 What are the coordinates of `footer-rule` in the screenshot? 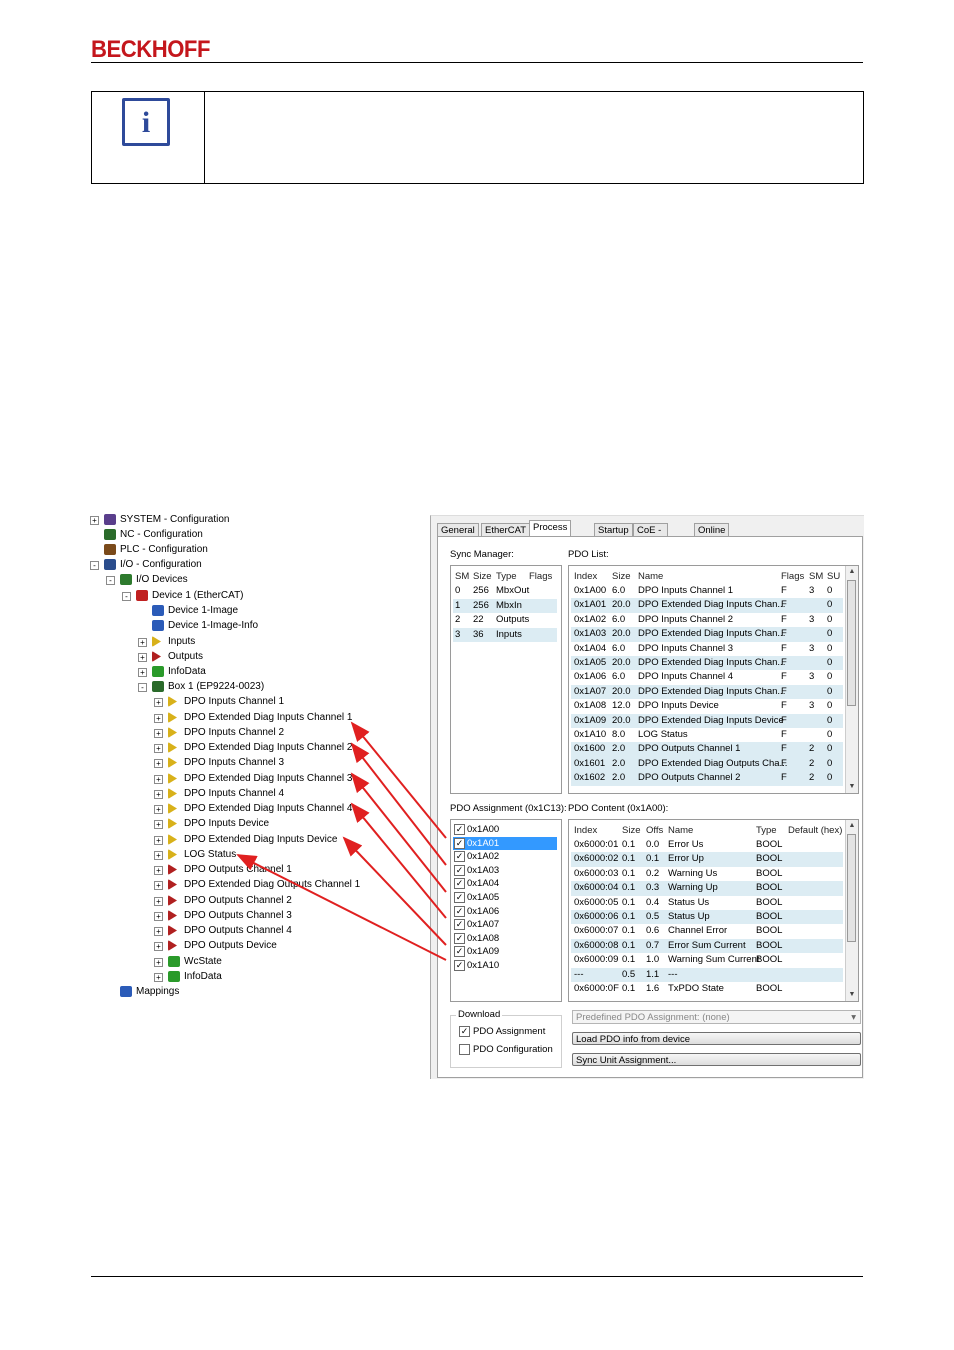 It's located at (477, 1276).